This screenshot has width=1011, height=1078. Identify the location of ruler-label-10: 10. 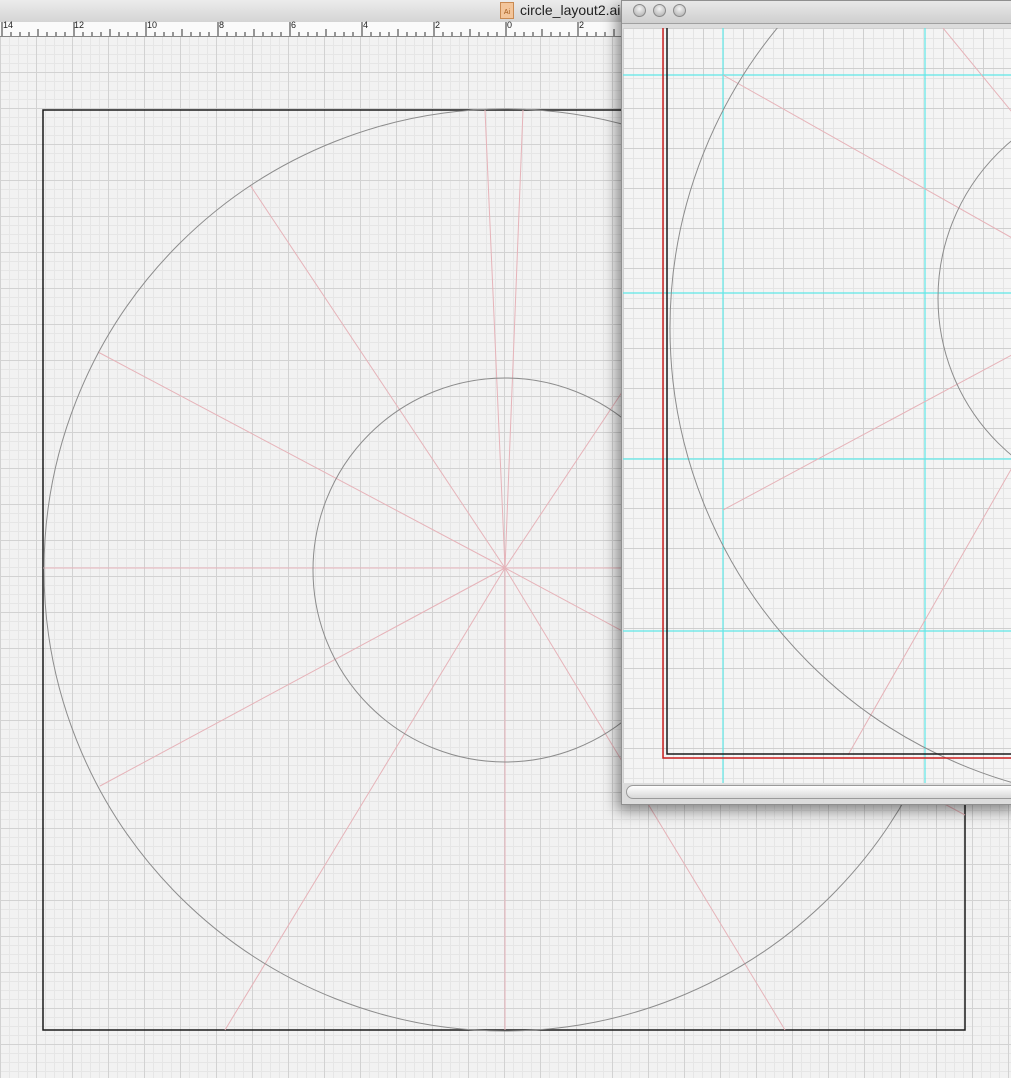
(152, 25).